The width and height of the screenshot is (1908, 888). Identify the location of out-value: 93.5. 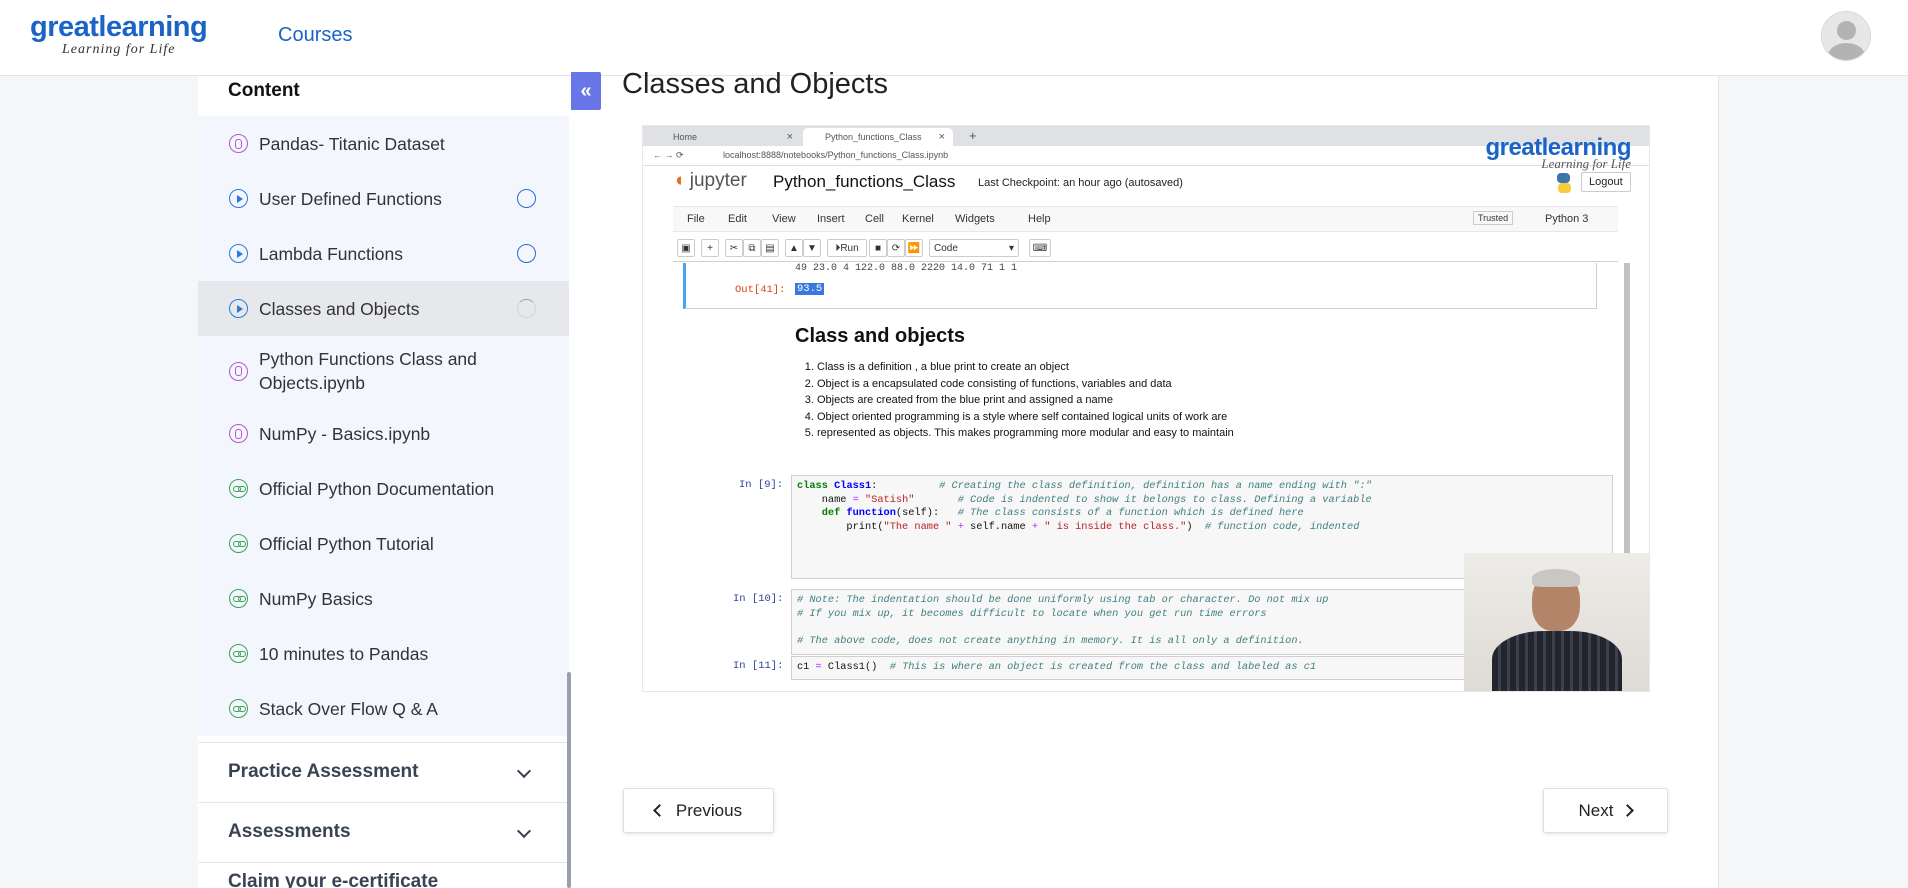
(810, 289).